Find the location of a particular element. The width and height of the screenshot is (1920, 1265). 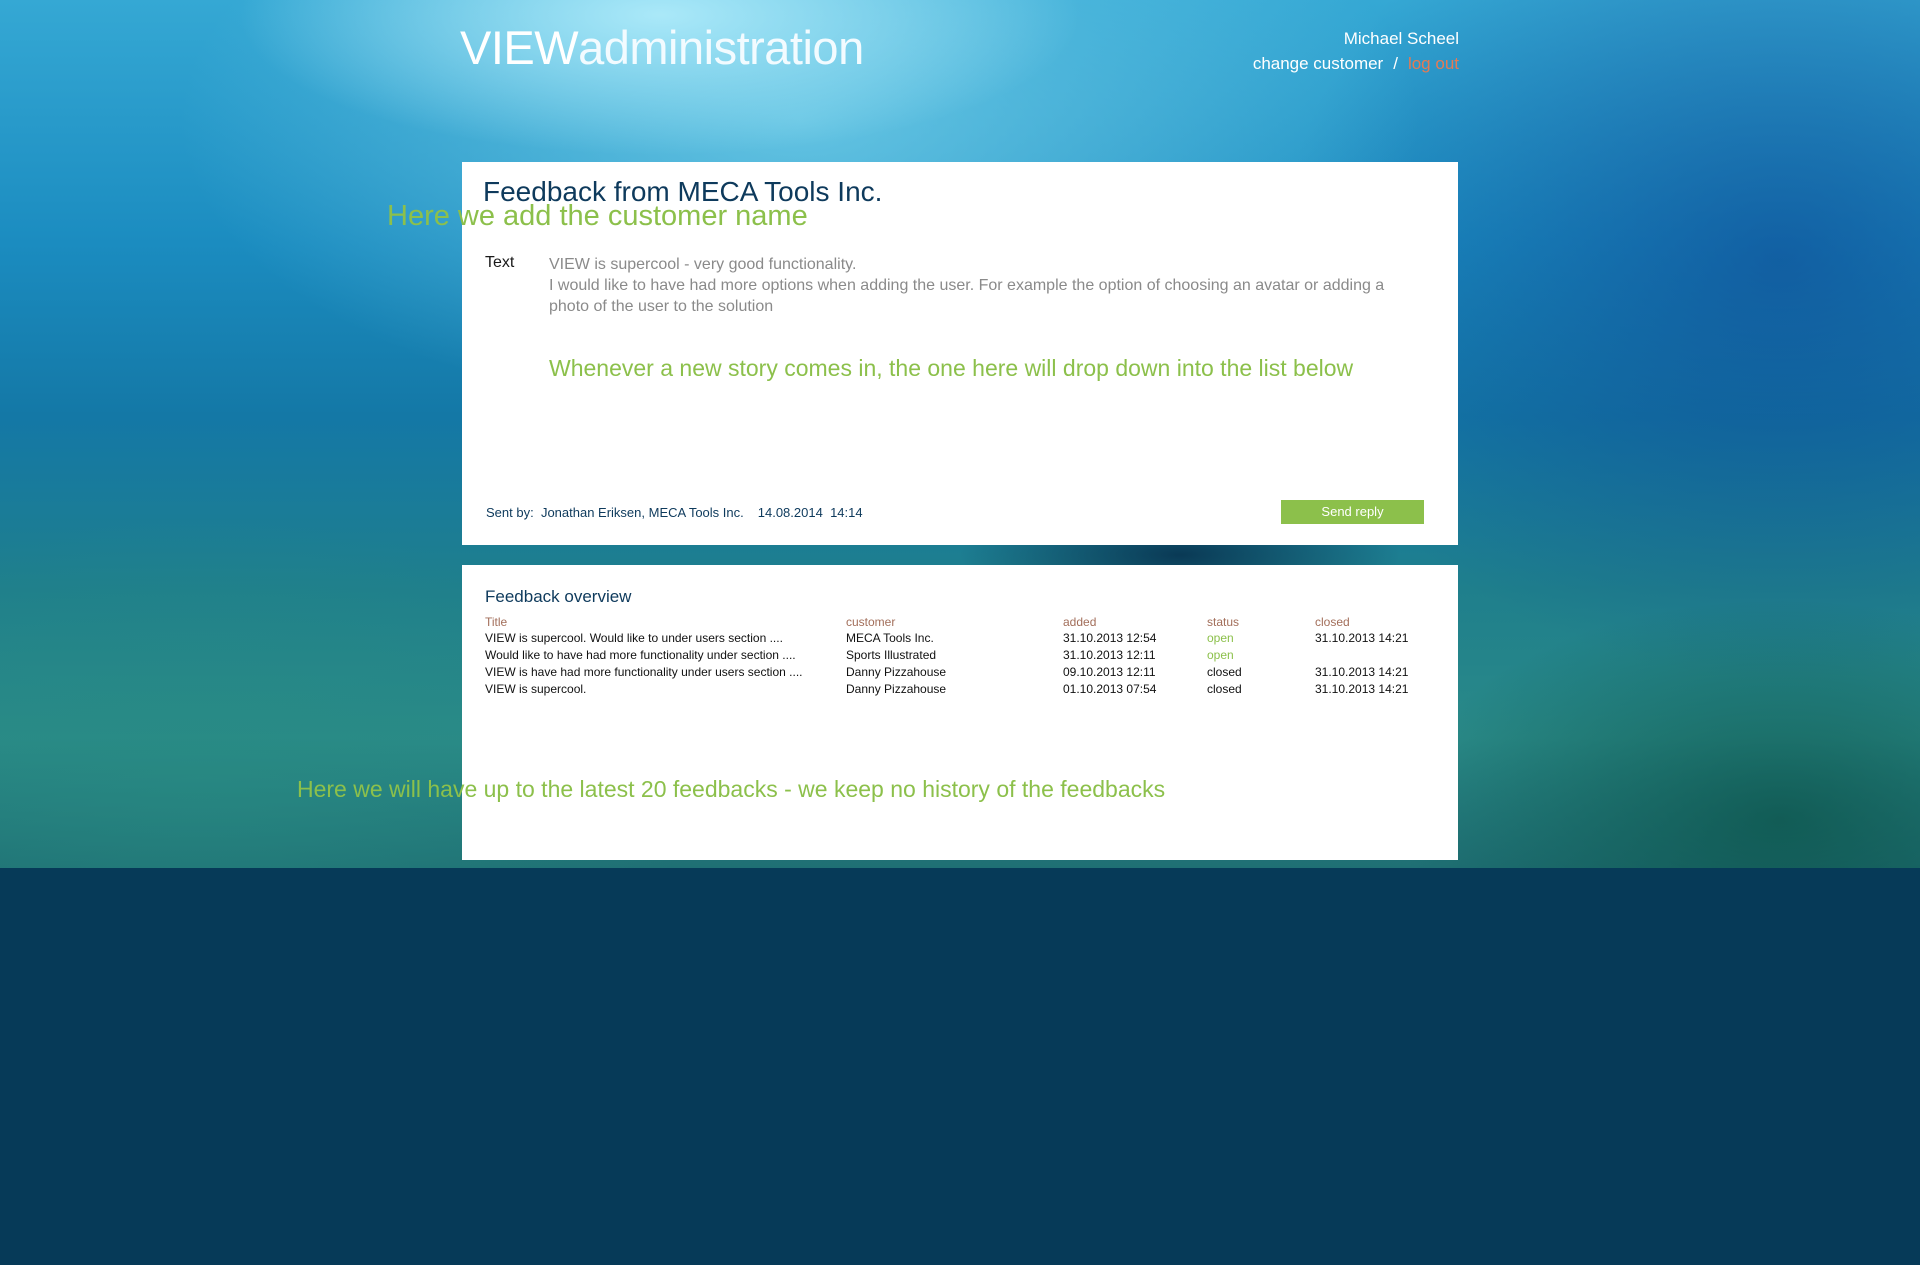

row-customer: MECA Tools Inc. is located at coordinates (890, 638).